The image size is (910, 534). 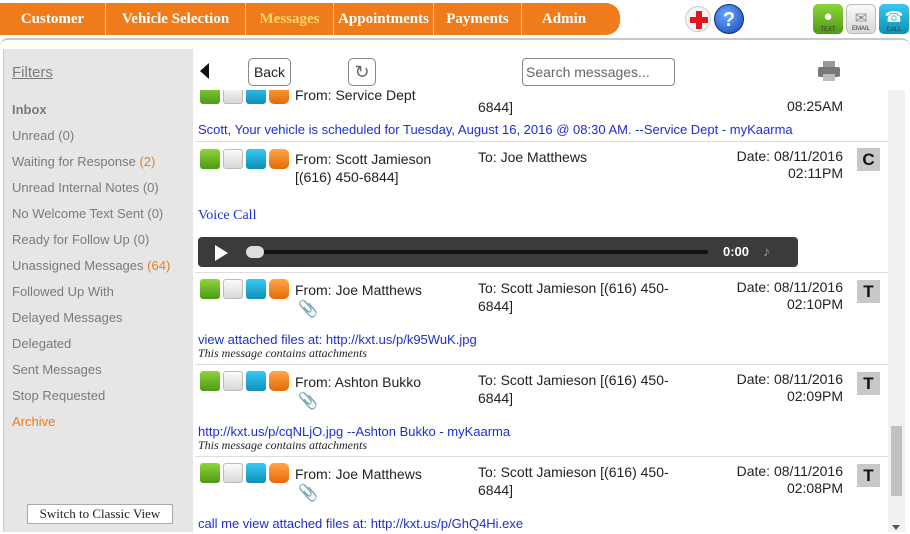 I want to click on message-type-badge: C, so click(x=868, y=159).